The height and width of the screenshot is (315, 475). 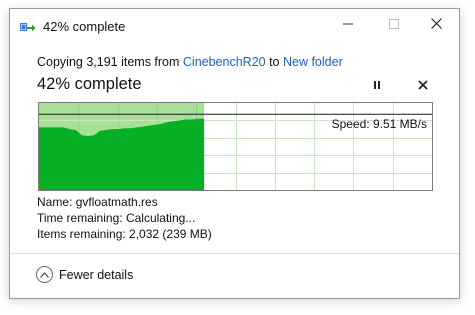 I want to click on file-name-row: Name: gvfloatmath.res, so click(x=124, y=202).